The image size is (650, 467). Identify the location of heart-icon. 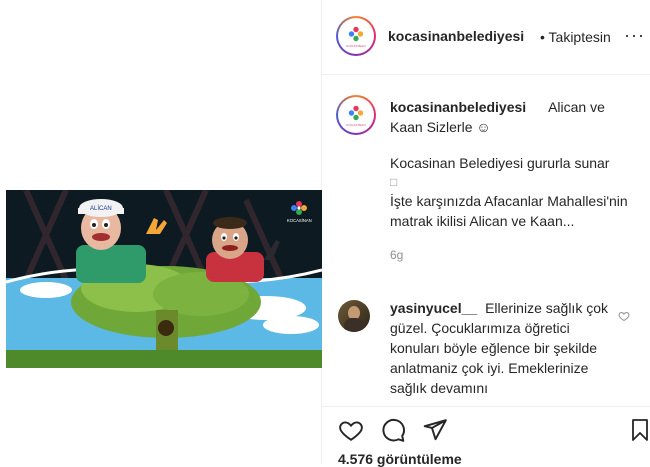
(351, 430).